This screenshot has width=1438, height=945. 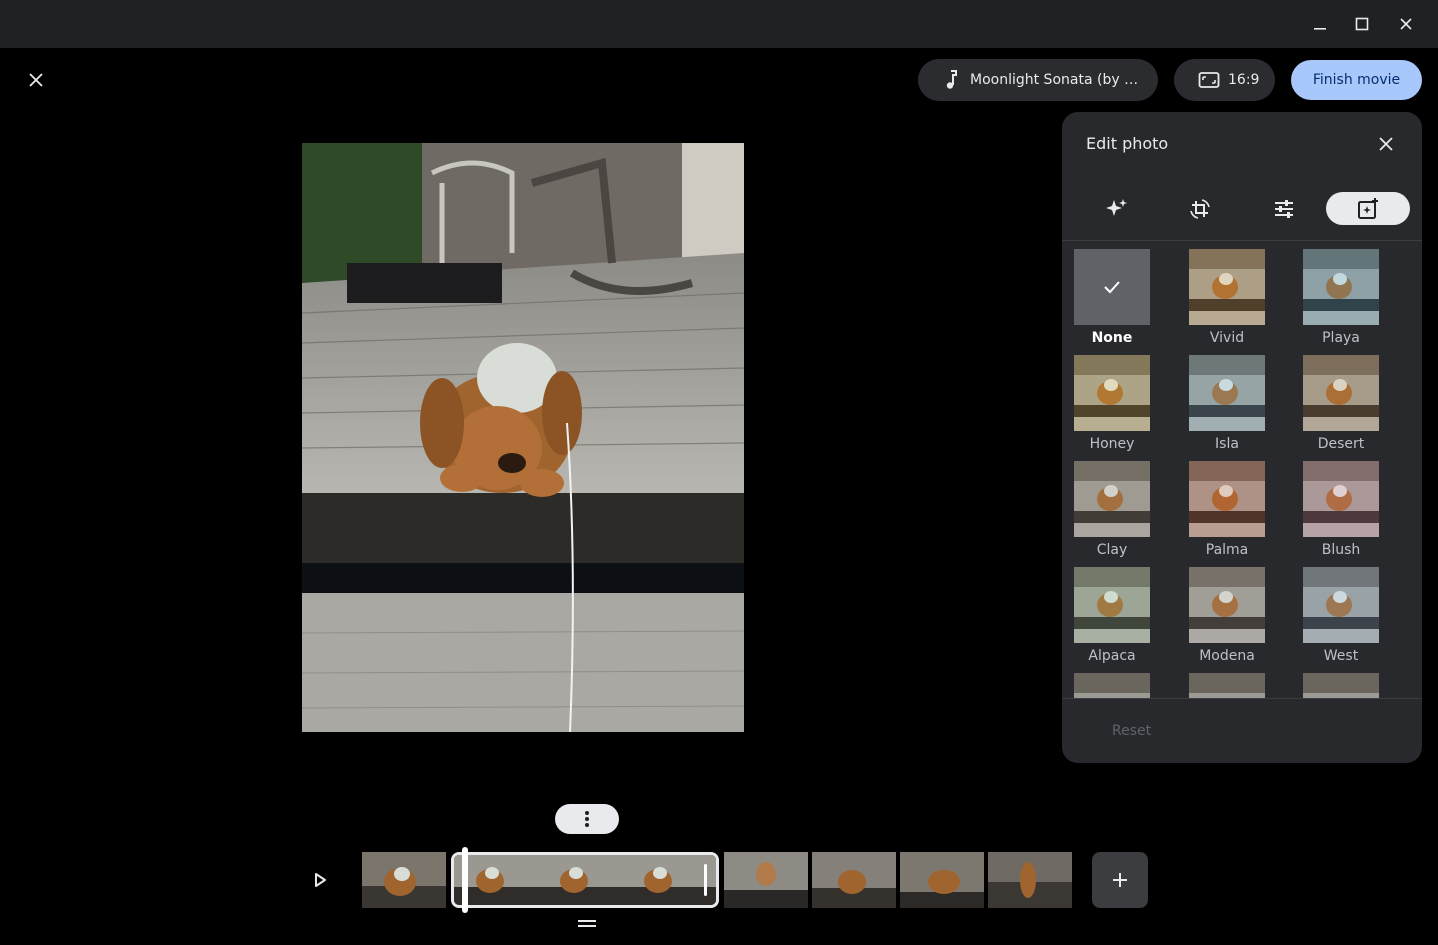 I want to click on tab-auto-enhance, so click(x=1116, y=208).